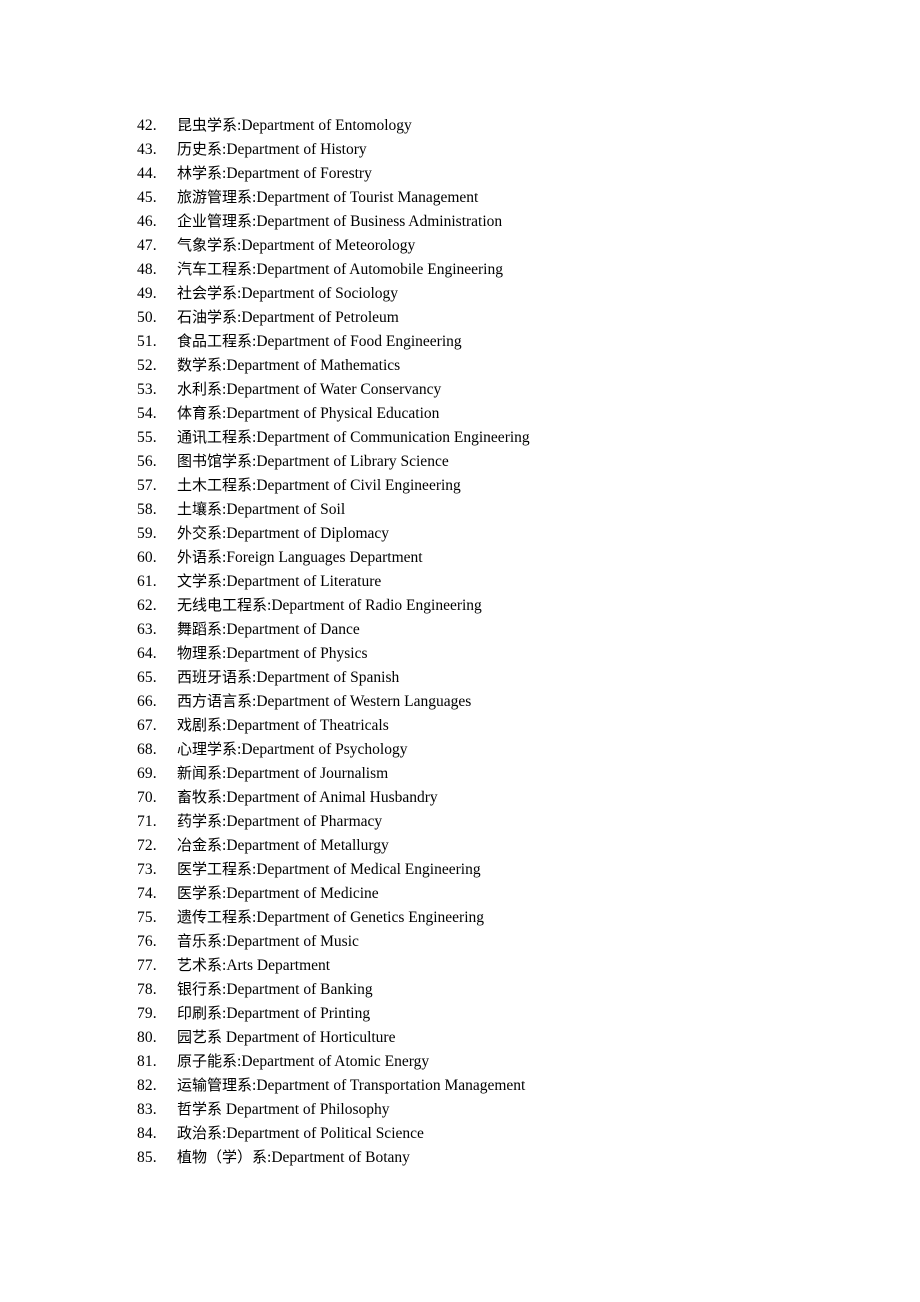 This screenshot has height=1302, width=920. What do you see at coordinates (326, 125) in the screenshot?
I see `department-name-english: Department of Entomology` at bounding box center [326, 125].